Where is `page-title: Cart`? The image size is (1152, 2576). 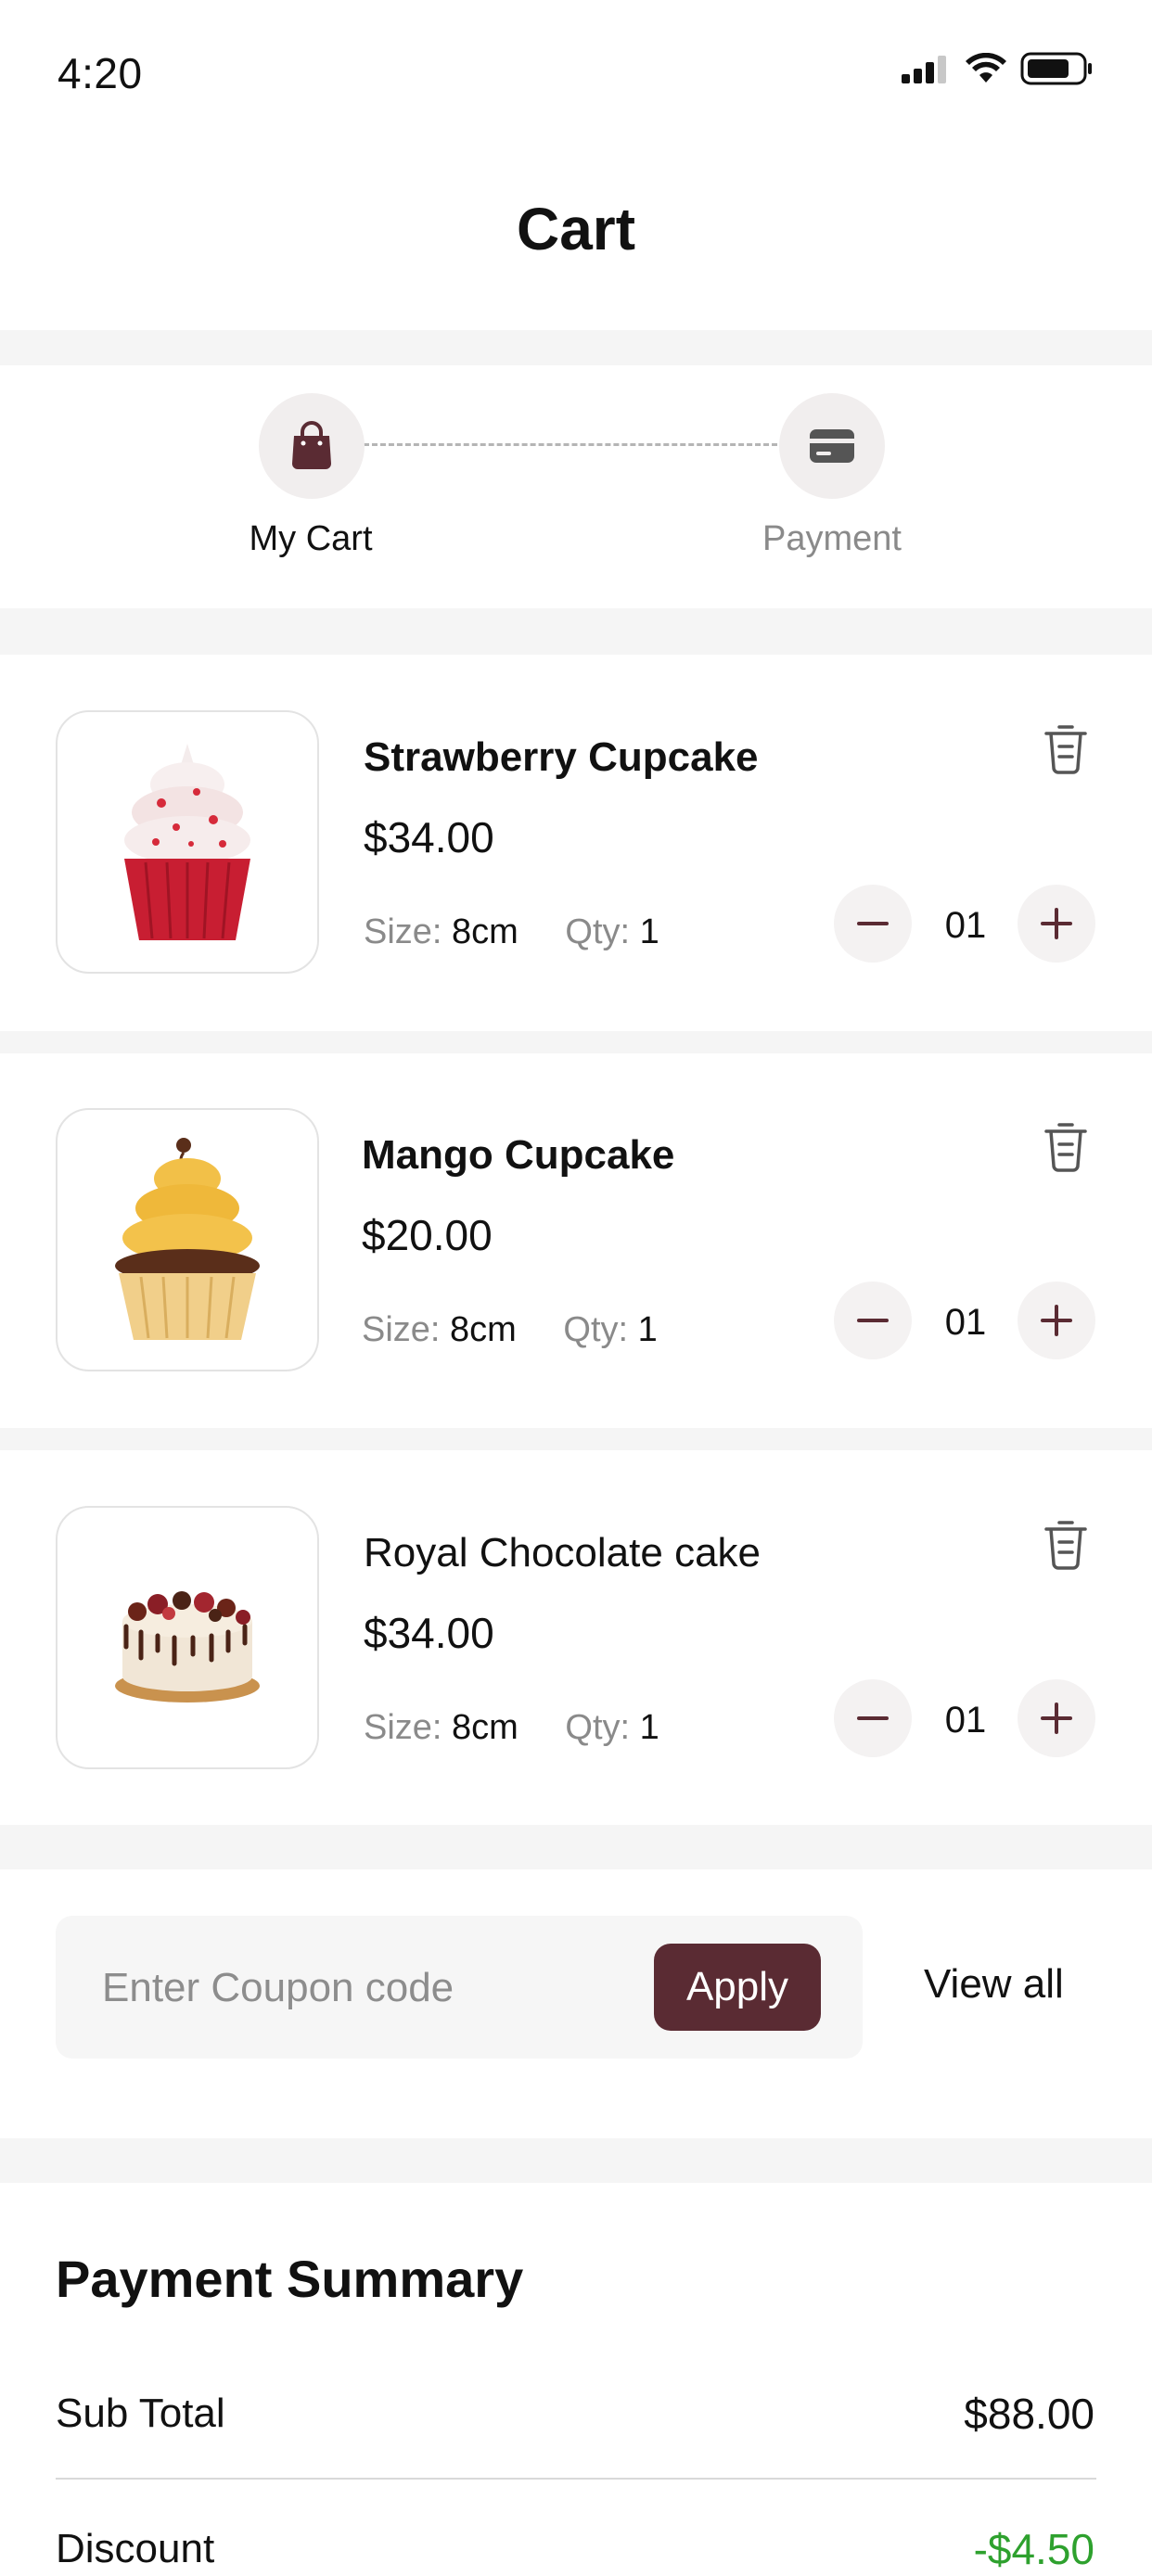 page-title: Cart is located at coordinates (576, 229).